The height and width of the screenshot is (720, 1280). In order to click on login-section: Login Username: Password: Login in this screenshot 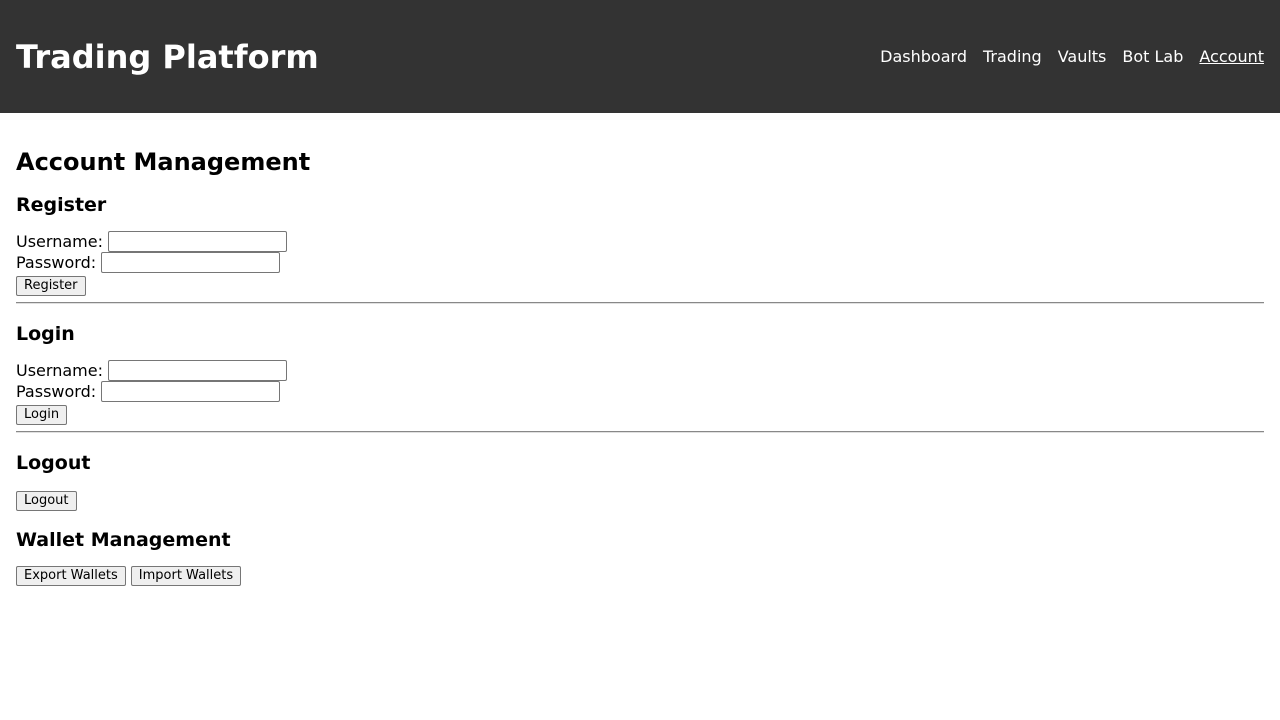, I will do `click(640, 374)`.